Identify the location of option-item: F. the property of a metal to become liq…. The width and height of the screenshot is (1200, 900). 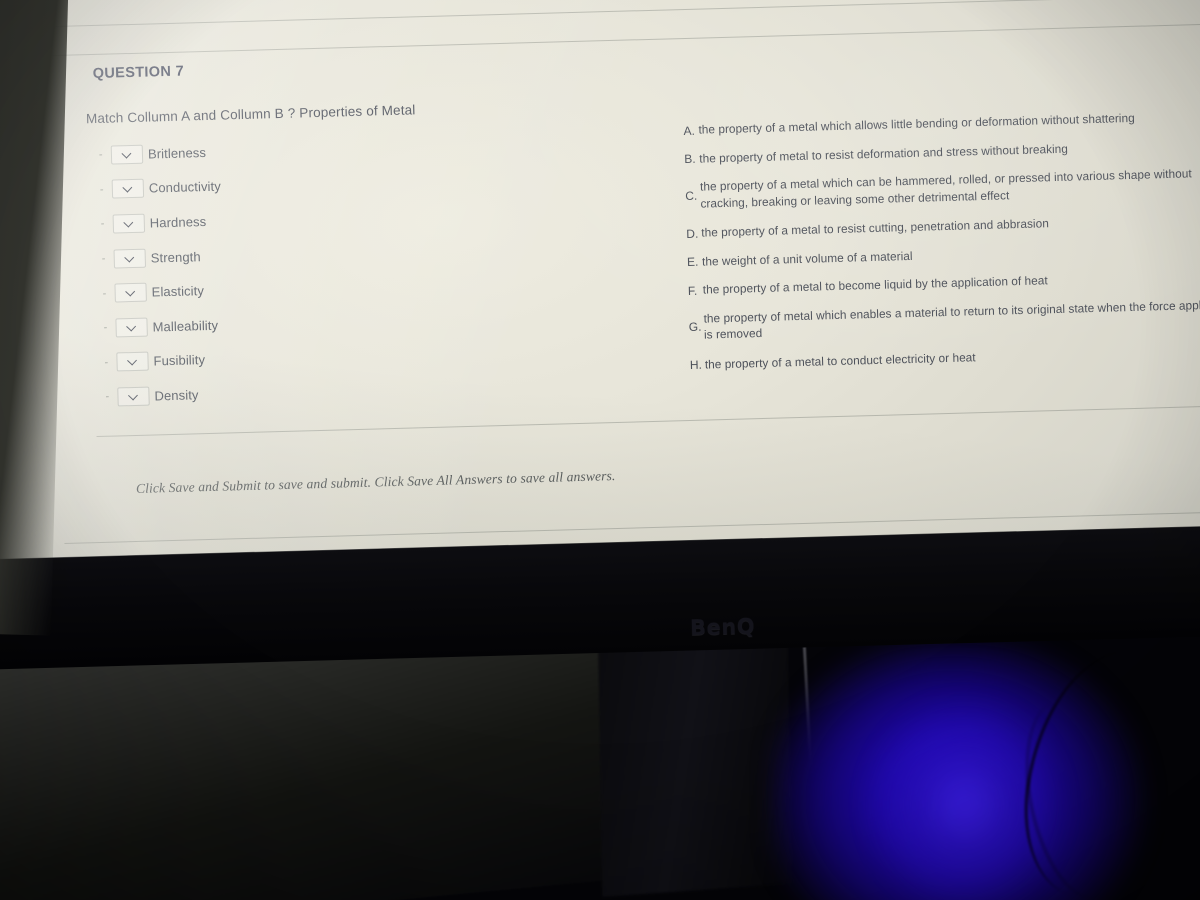
(944, 283).